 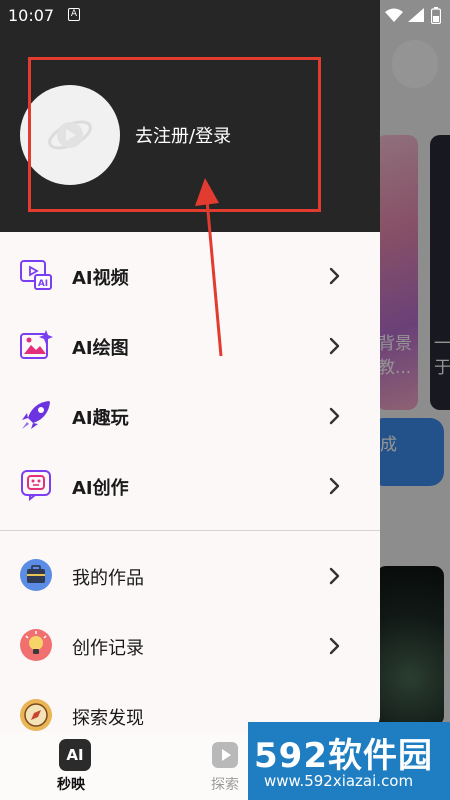 What do you see at coordinates (225, 15) in the screenshot?
I see `status-bar: 10:07 A` at bounding box center [225, 15].